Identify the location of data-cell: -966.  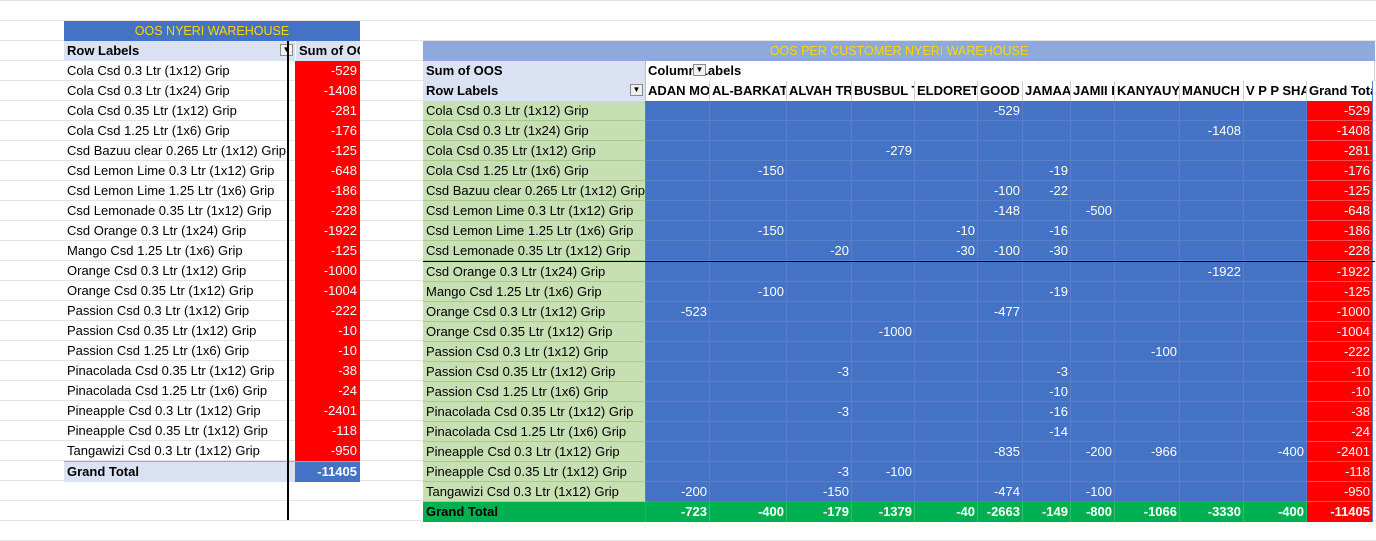
(1147, 452).